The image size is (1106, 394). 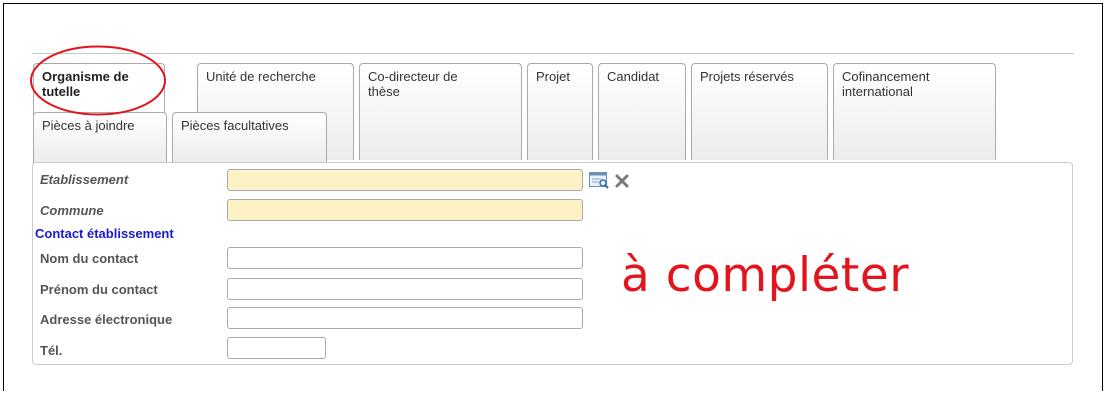 What do you see at coordinates (553, 53) in the screenshot?
I see `divider` at bounding box center [553, 53].